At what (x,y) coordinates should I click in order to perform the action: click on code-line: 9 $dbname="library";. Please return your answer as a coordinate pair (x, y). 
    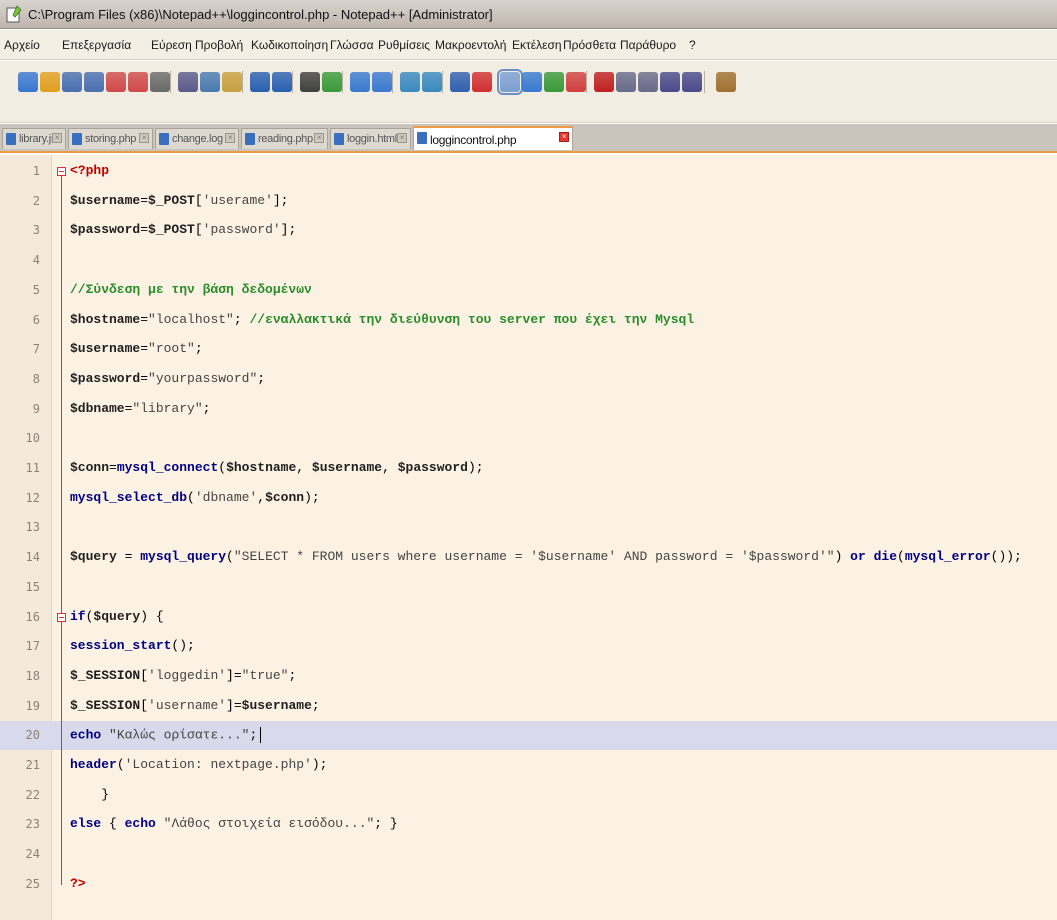
    Looking at the image, I should click on (528, 409).